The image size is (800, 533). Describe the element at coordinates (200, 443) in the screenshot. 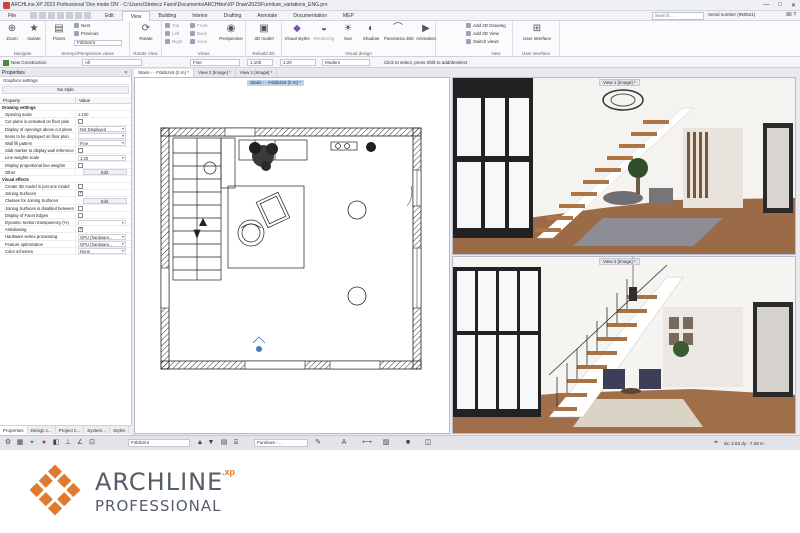

I see `arrow-up-icon: ▲` at that location.